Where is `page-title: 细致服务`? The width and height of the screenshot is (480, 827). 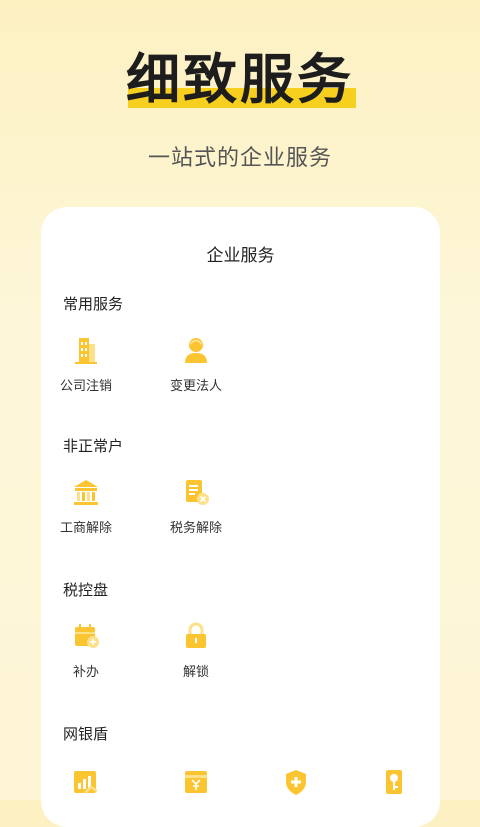
page-title: 细致服务 is located at coordinates (240, 80).